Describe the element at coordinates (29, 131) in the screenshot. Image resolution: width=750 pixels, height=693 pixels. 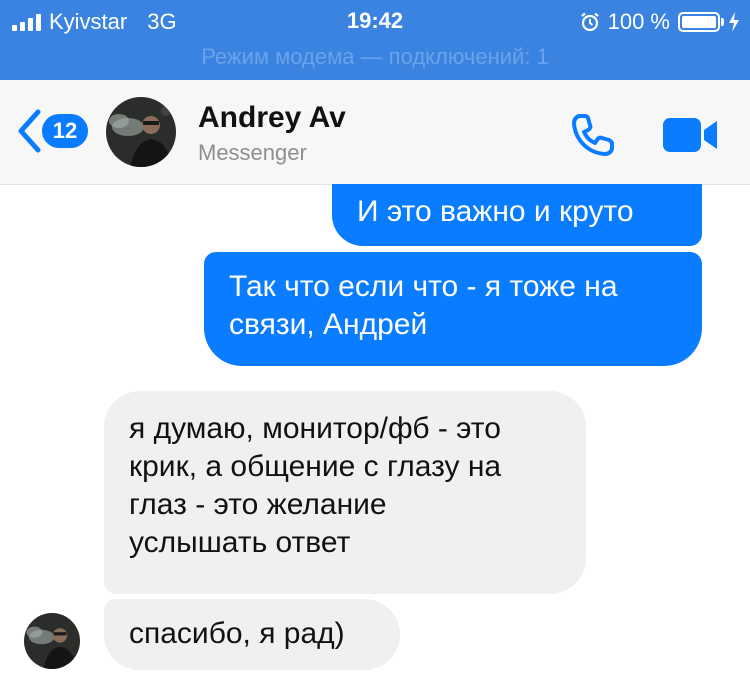
I see `chevron-left-icon` at that location.